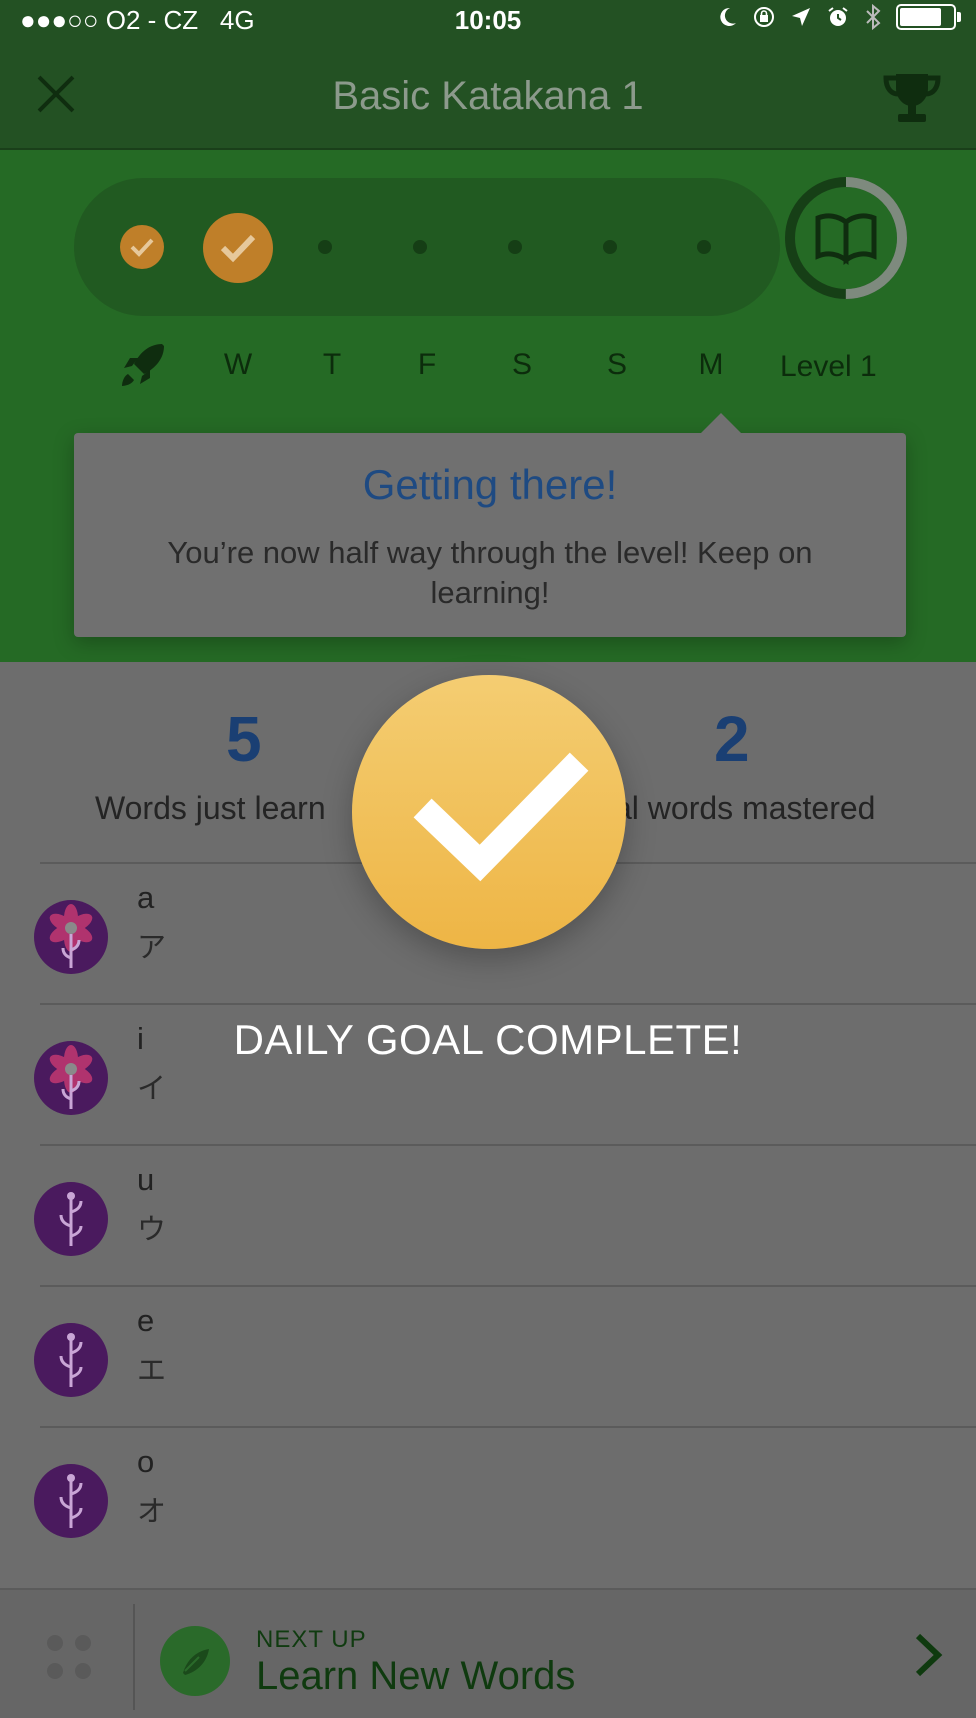 The height and width of the screenshot is (1718, 976). Describe the element at coordinates (152, 1512) in the screenshot. I see `kana-text: オ` at that location.